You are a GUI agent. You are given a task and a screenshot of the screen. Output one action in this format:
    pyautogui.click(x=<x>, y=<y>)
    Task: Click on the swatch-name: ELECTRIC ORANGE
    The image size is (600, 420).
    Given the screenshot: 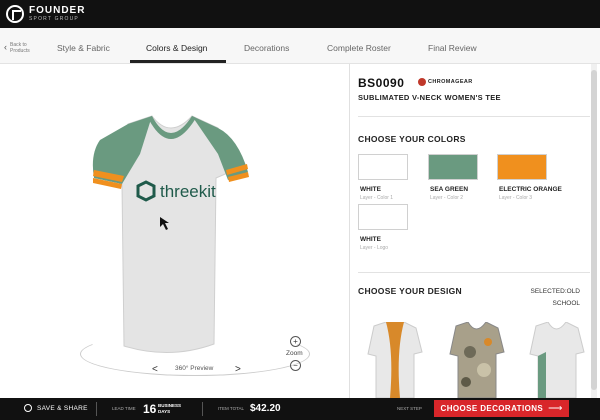 What is the action you would take?
    pyautogui.click(x=530, y=189)
    